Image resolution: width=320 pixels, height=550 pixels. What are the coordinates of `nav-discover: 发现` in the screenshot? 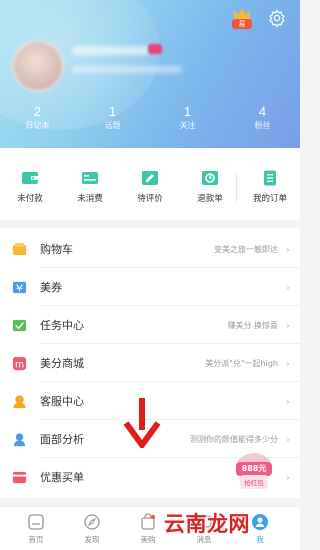 It's located at (92, 528).